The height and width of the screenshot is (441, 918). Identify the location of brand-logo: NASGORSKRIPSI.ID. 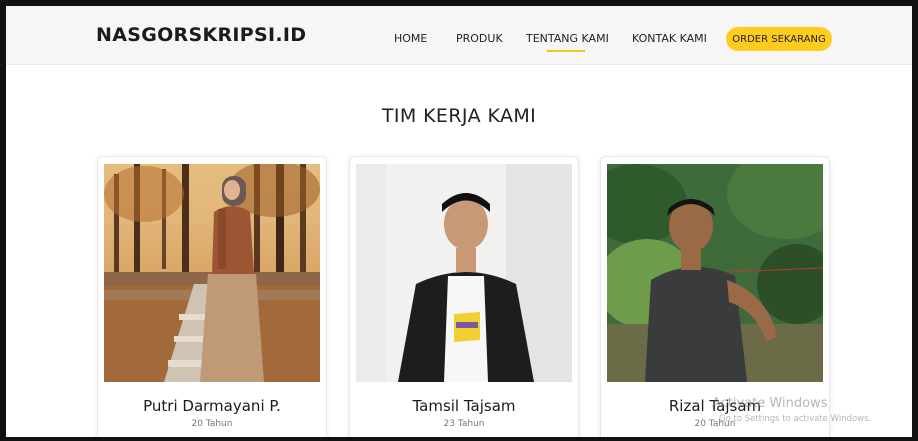
(201, 35).